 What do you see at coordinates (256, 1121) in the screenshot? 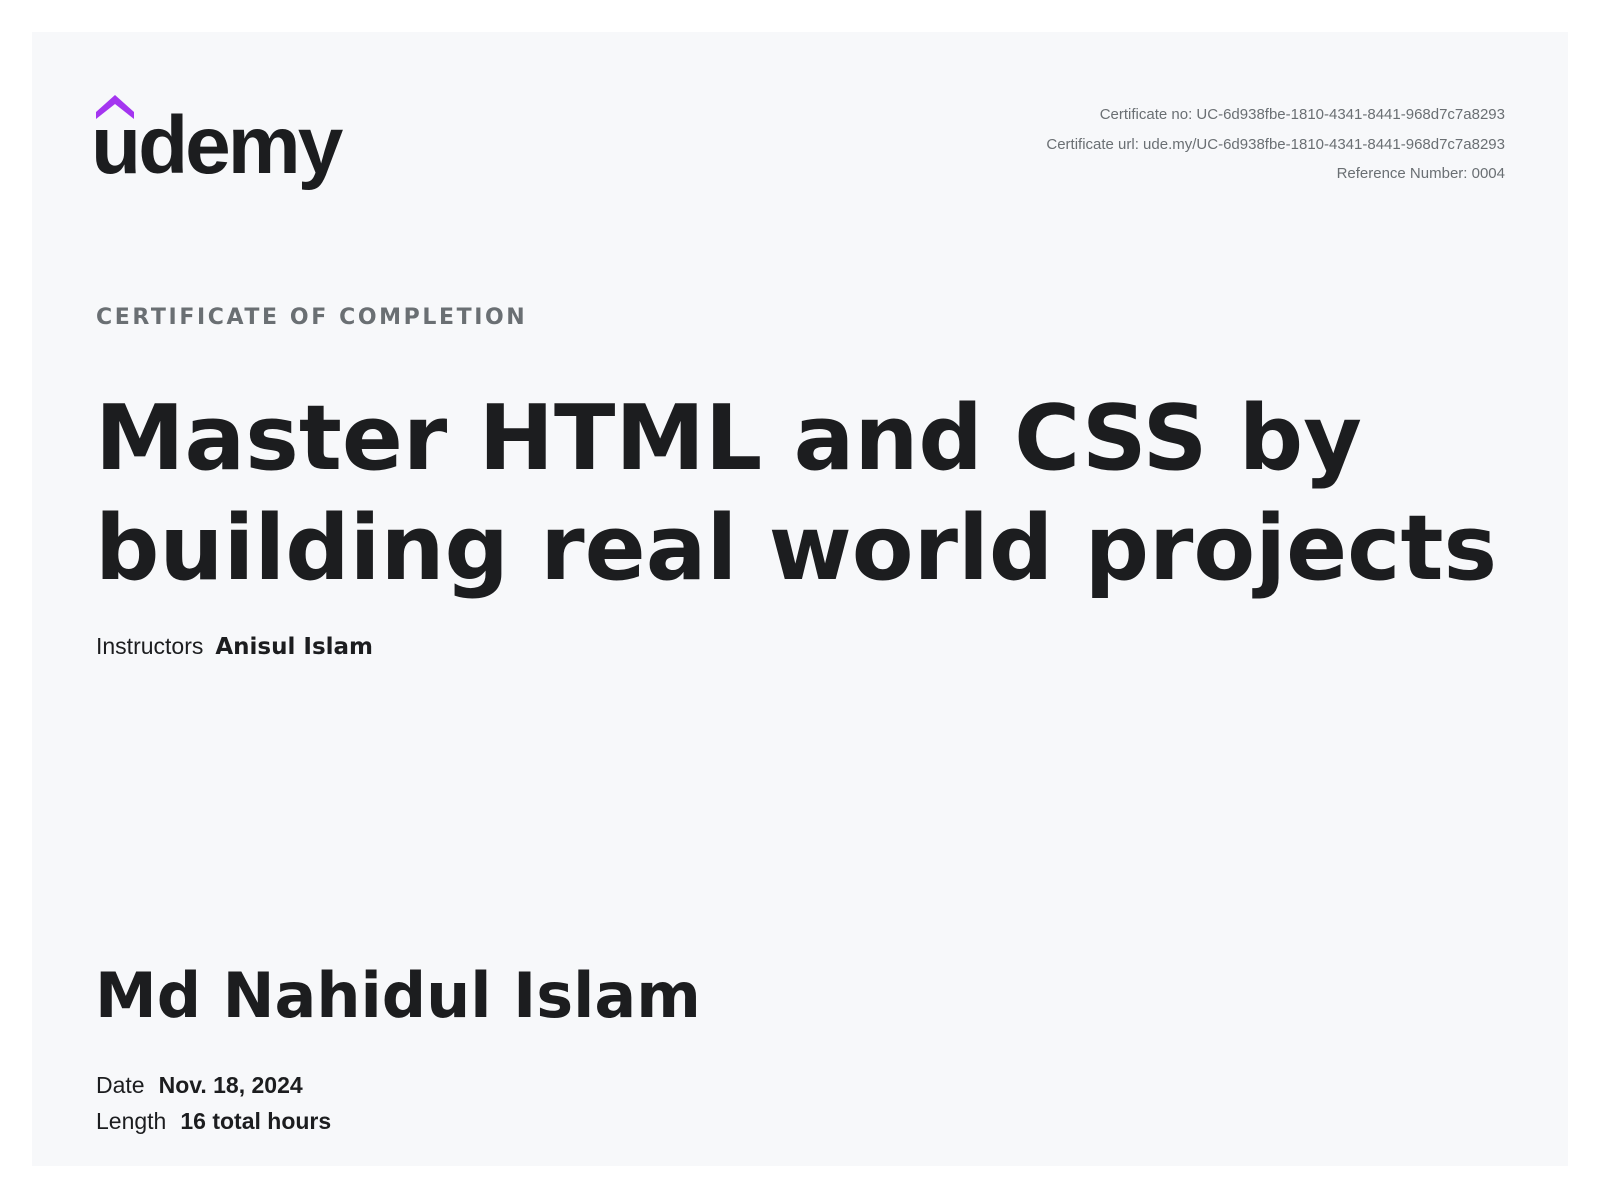
I see `length-value: 16 total hours` at bounding box center [256, 1121].